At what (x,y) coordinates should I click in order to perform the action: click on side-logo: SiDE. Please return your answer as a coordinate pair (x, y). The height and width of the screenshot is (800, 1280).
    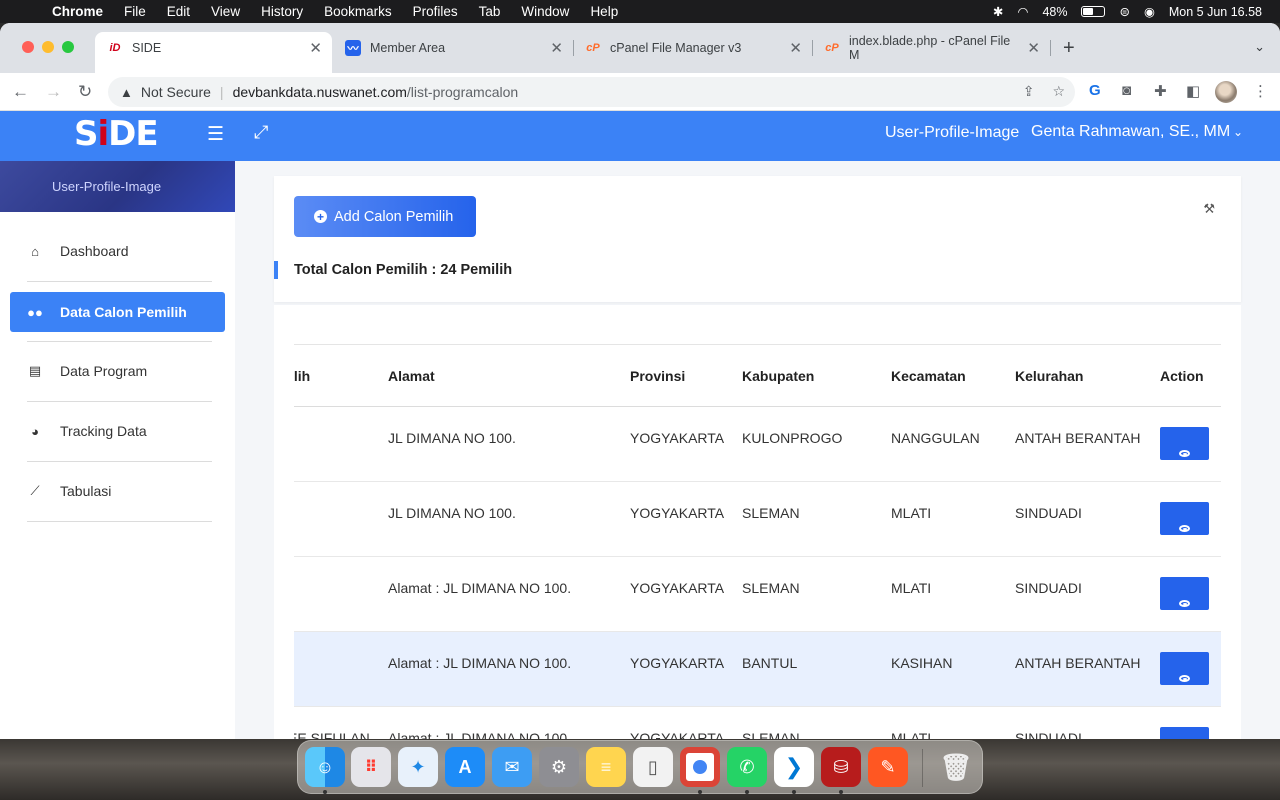
    Looking at the image, I should click on (116, 134).